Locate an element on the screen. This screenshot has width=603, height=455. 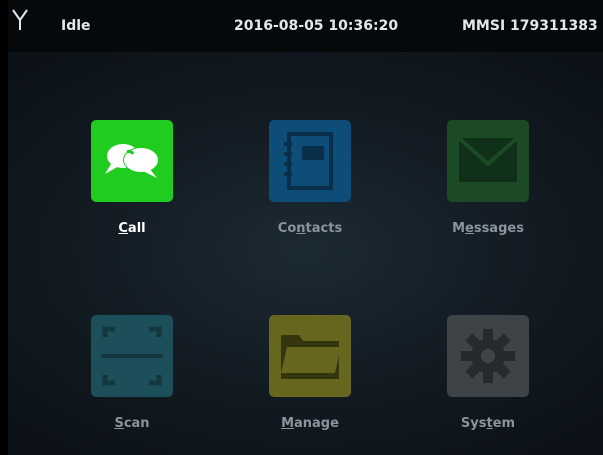
status-bar: Idle 2016-08-05 10:36:20 MMSI 179311383 is located at coordinates (305, 26).